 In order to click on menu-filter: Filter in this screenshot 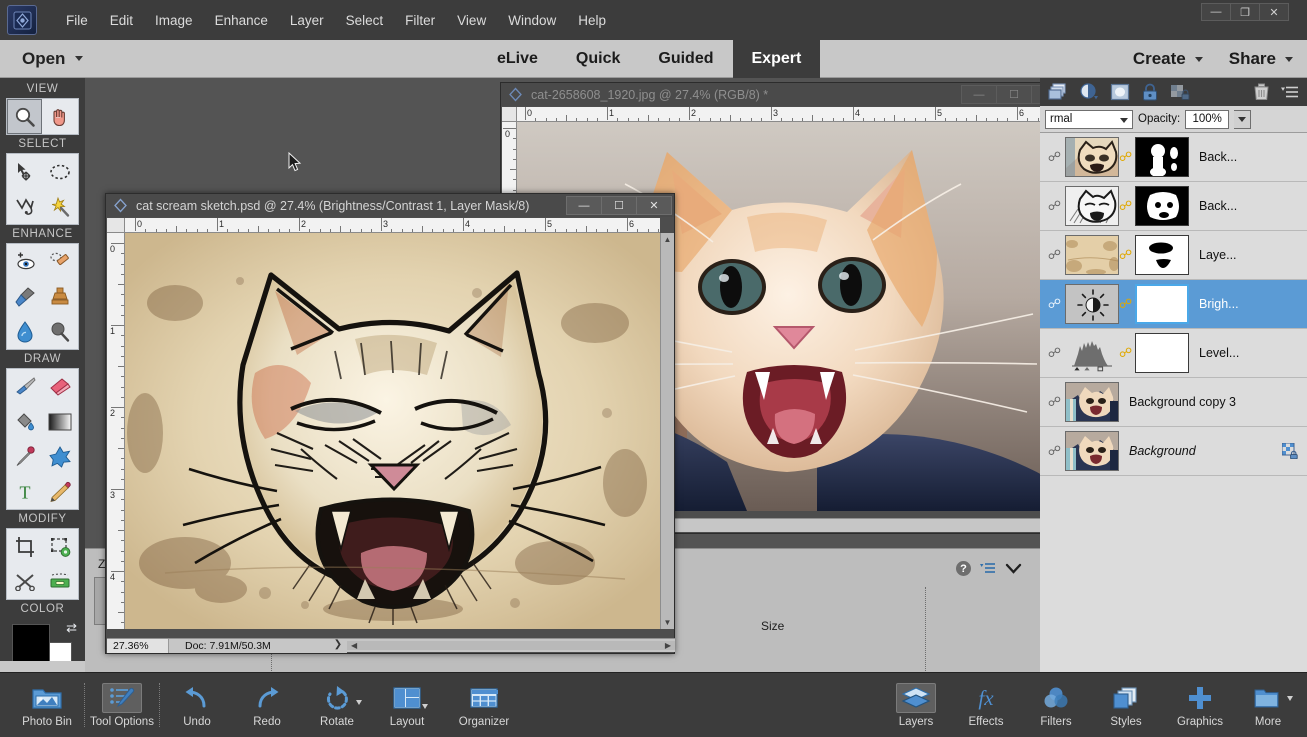, I will do `click(420, 20)`.